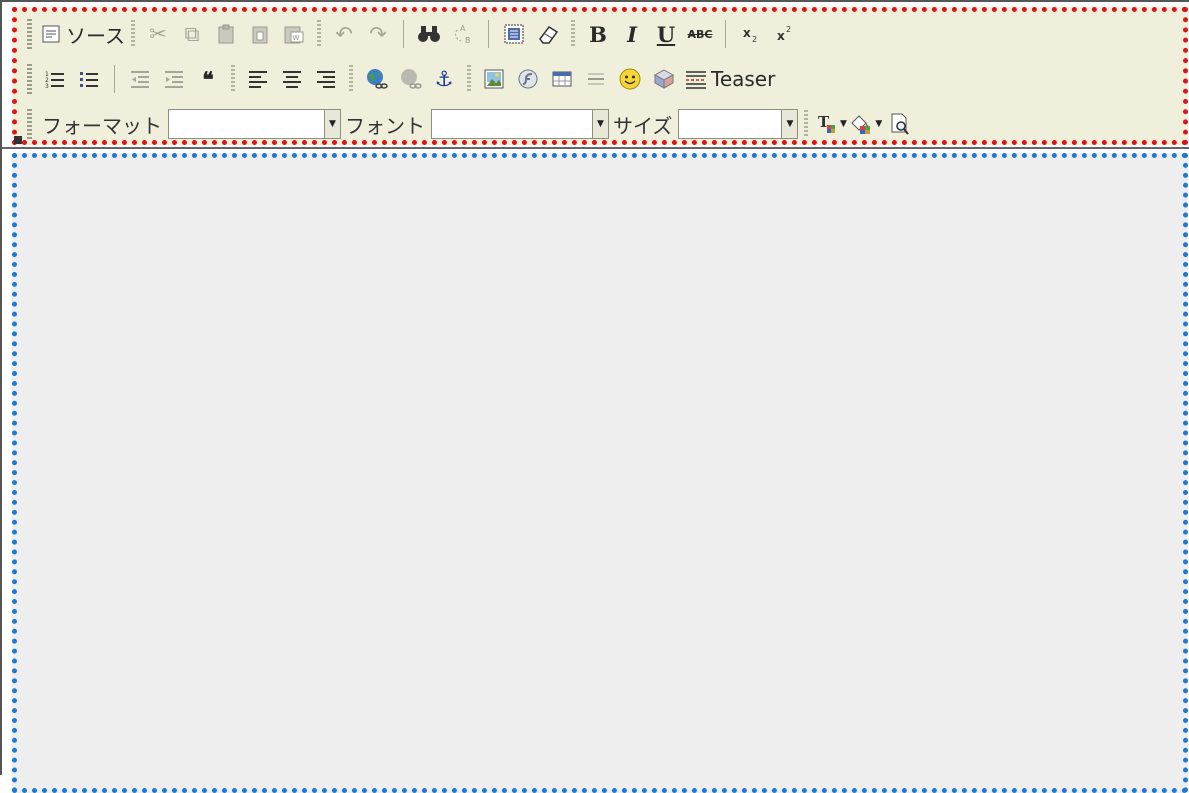  I want to click on numbered-list-icon: 123, so click(54, 80).